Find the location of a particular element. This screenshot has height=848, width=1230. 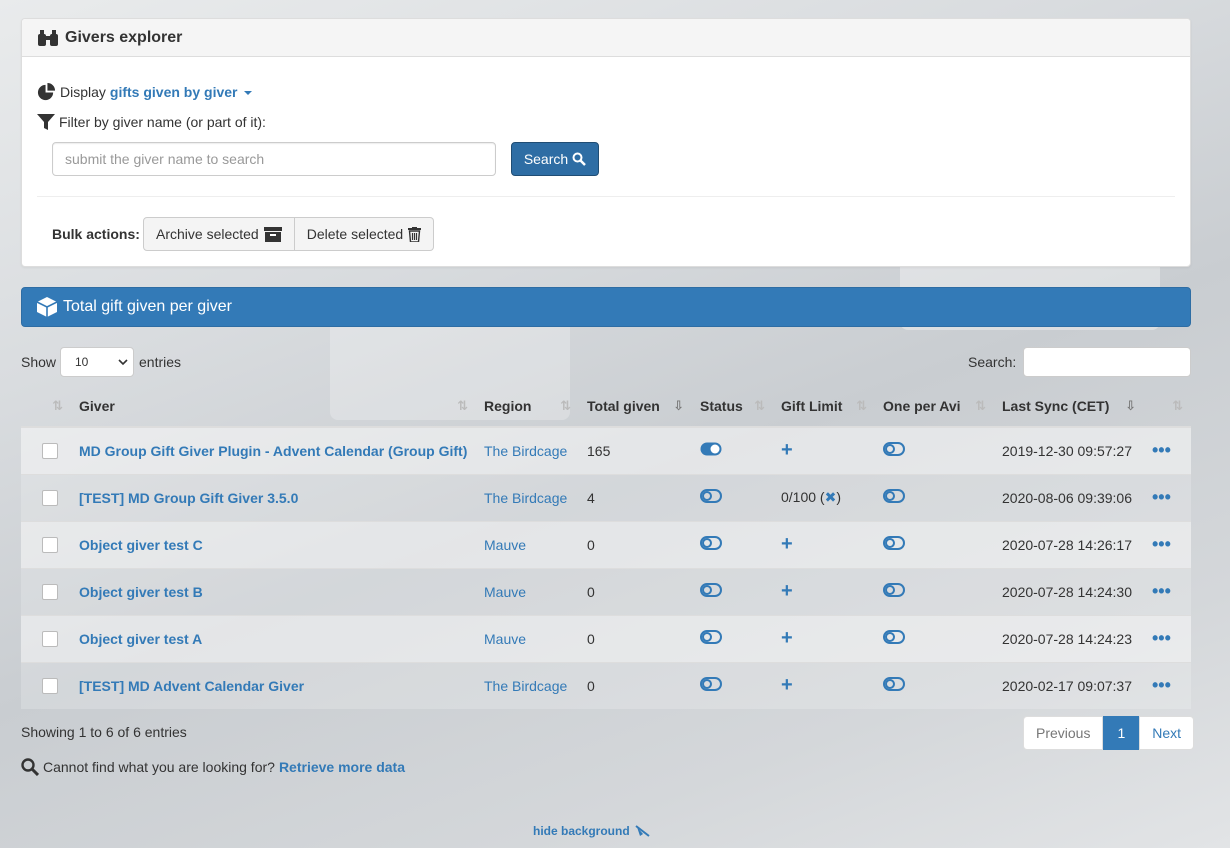

display-dropdown: gifts given by giver is located at coordinates (181, 92).